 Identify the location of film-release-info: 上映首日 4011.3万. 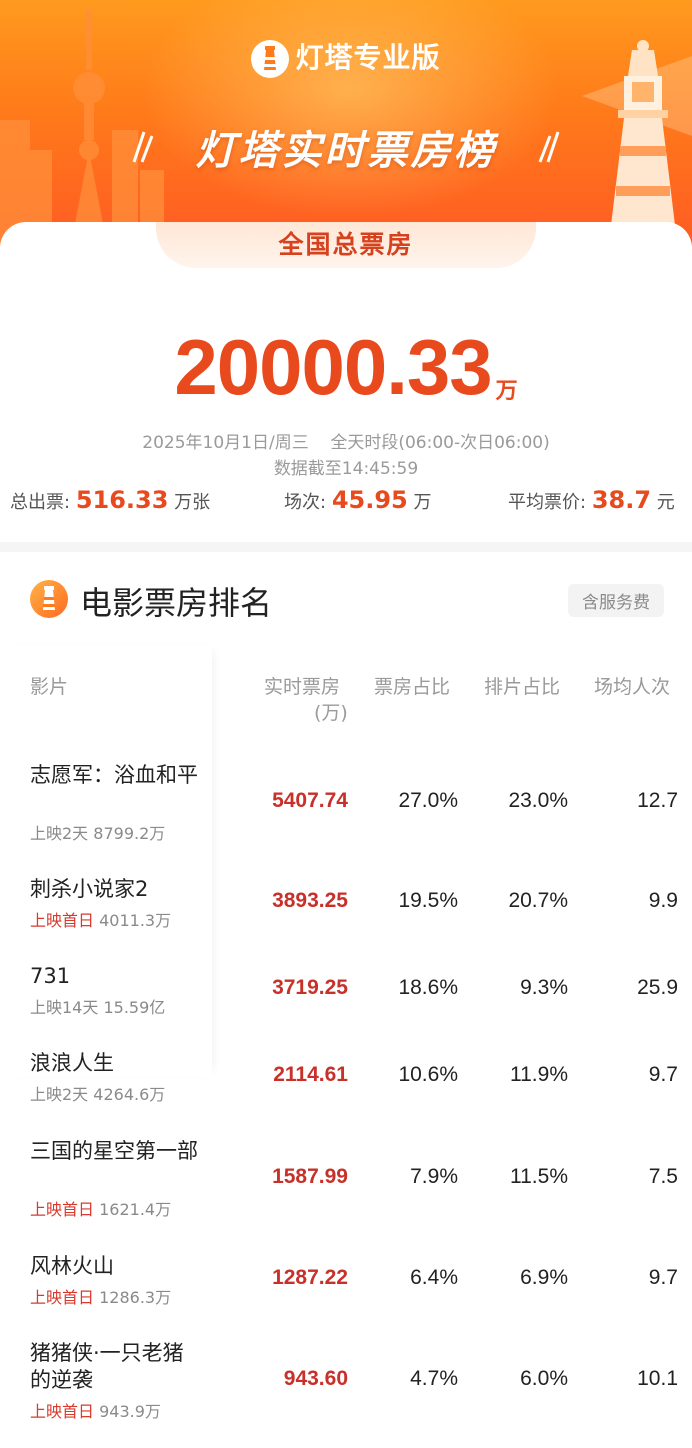
(100, 919).